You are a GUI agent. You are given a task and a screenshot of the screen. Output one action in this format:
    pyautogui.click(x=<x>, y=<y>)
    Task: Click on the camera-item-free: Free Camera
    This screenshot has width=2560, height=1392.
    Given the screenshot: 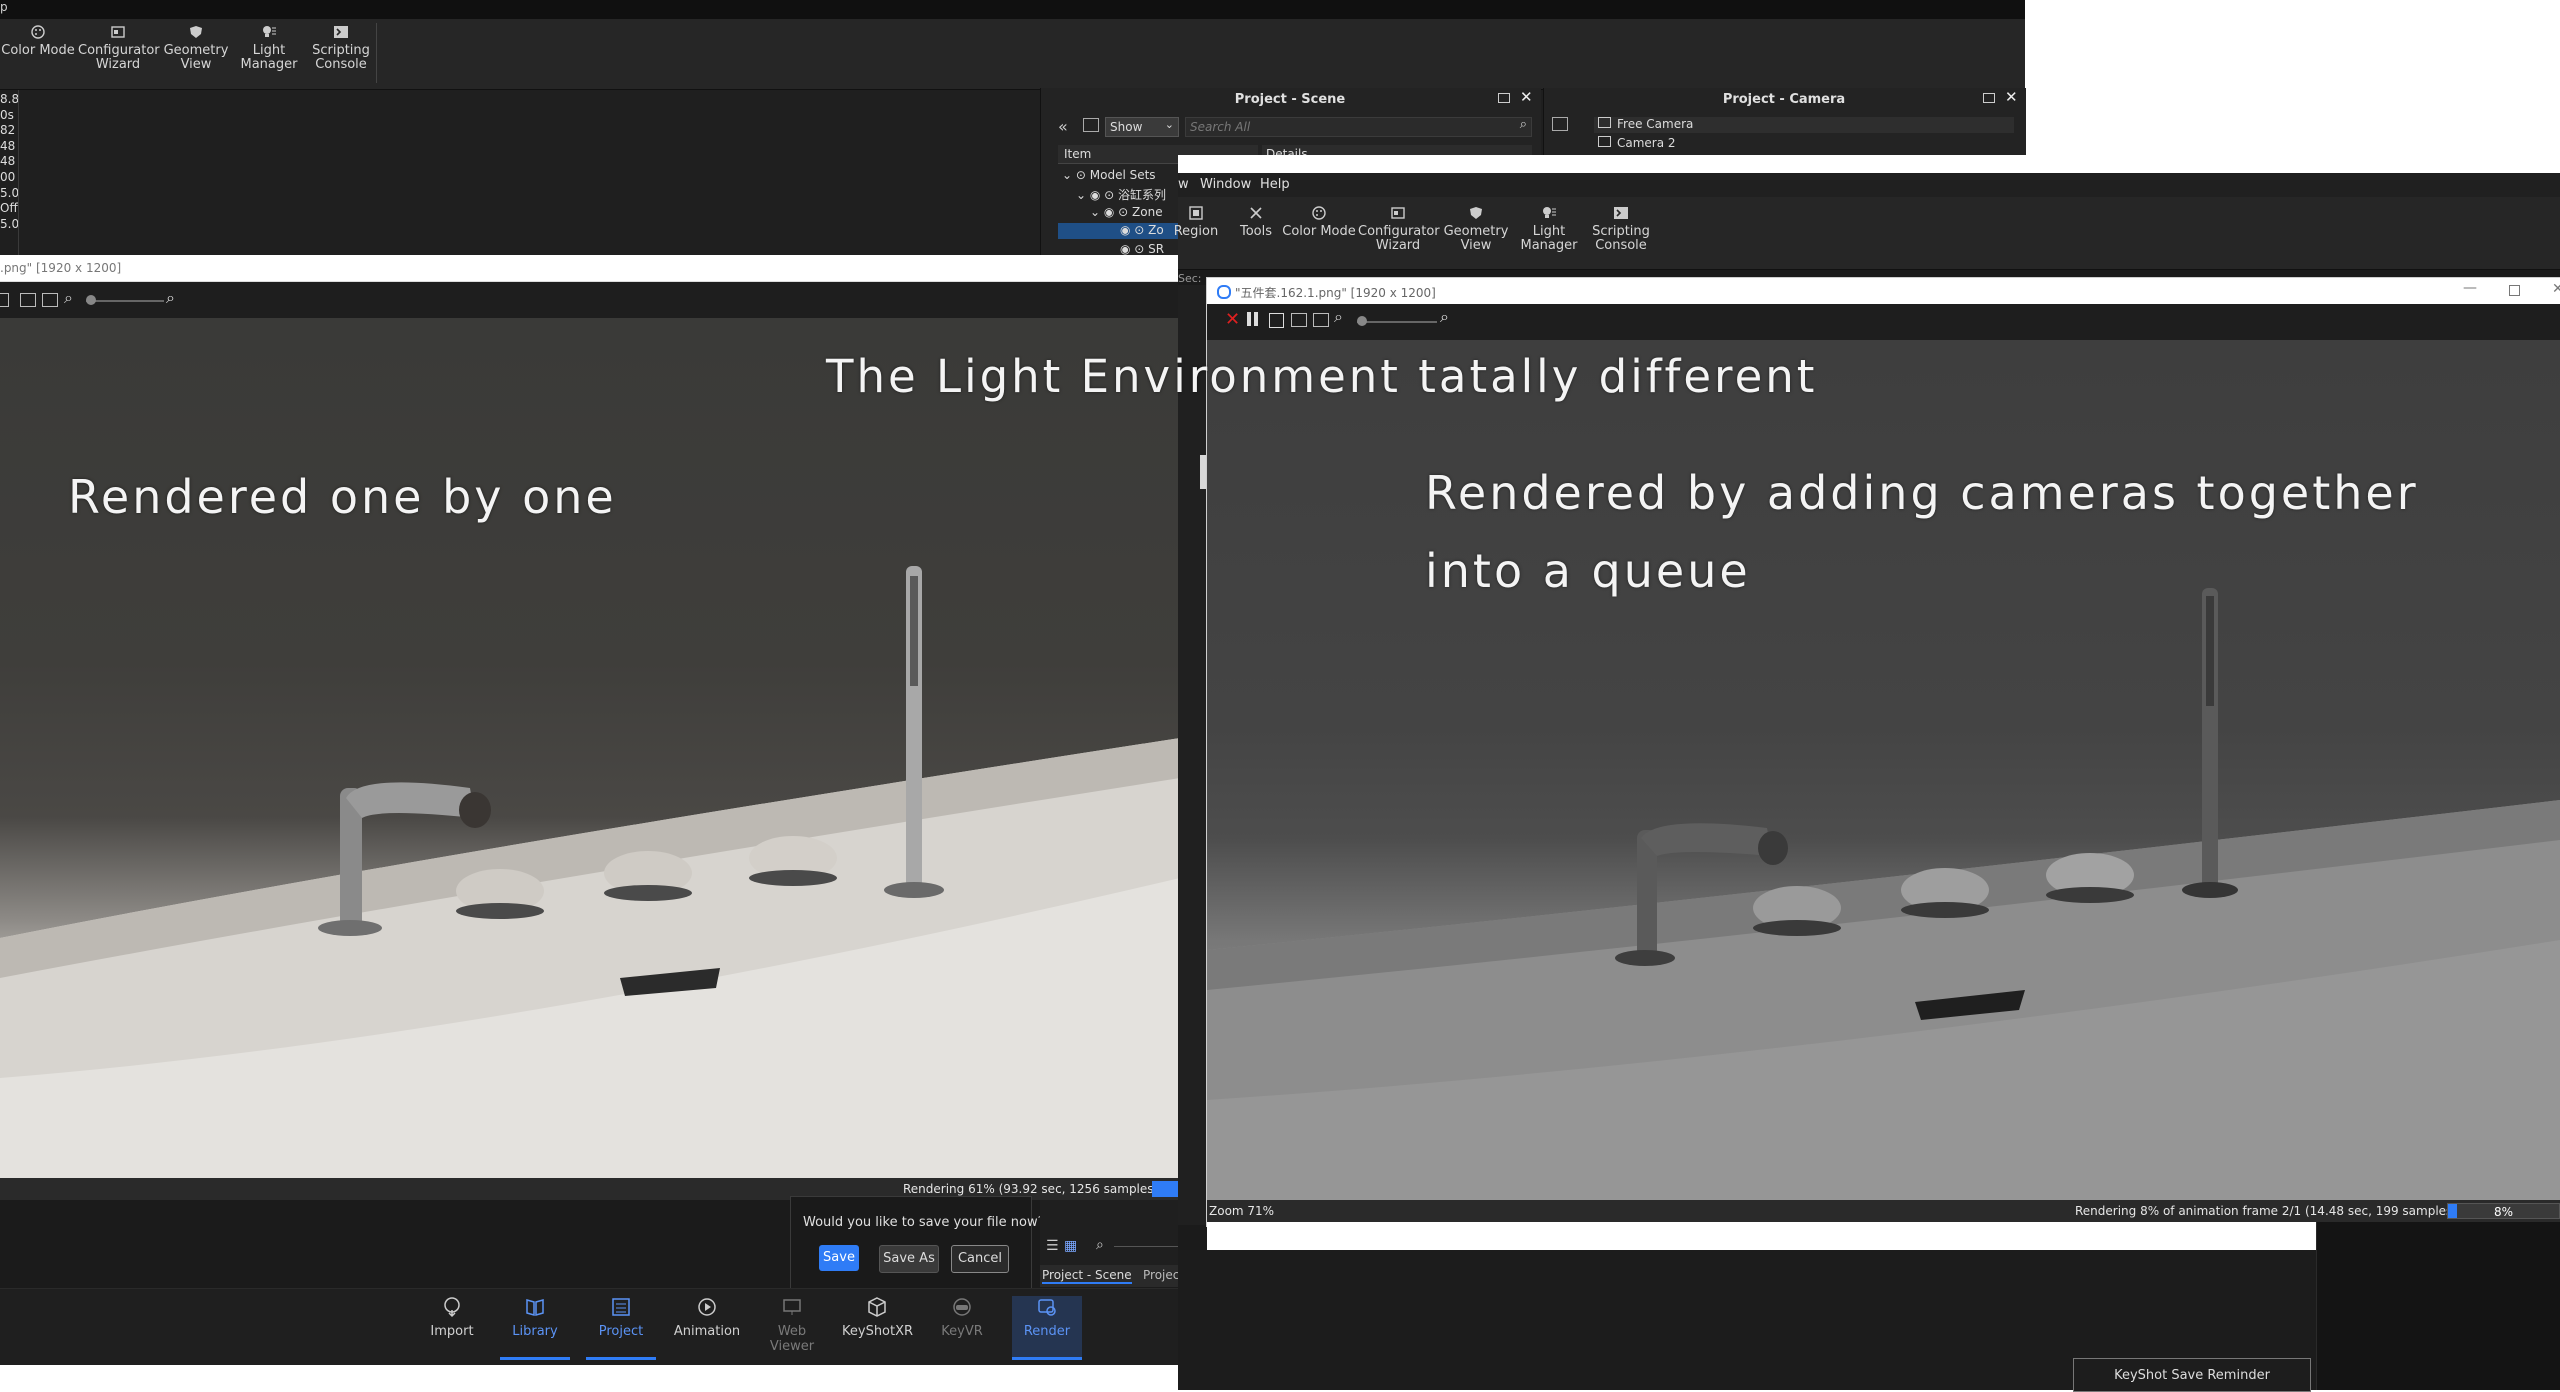 What is the action you would take?
    pyautogui.click(x=1804, y=125)
    